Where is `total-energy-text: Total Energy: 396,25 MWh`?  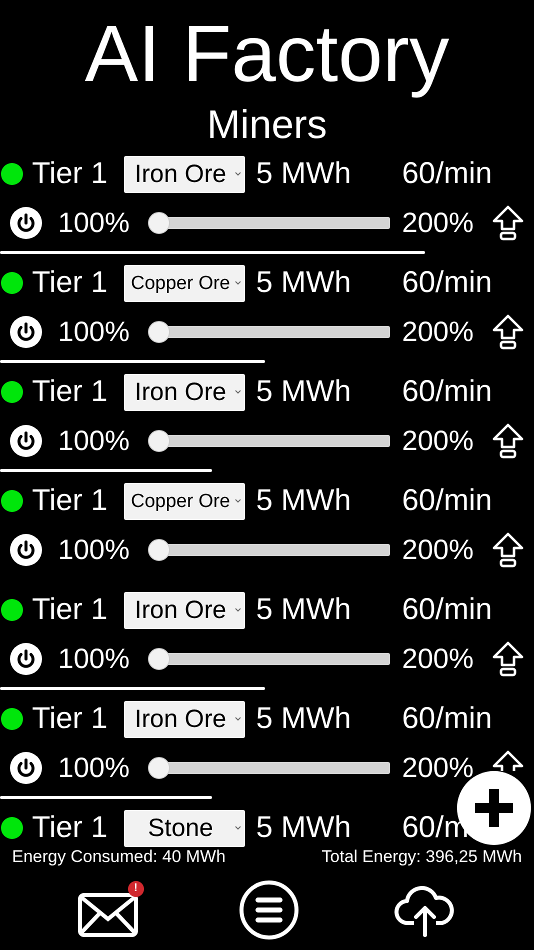
total-energy-text: Total Energy: 396,25 MWh is located at coordinates (422, 857).